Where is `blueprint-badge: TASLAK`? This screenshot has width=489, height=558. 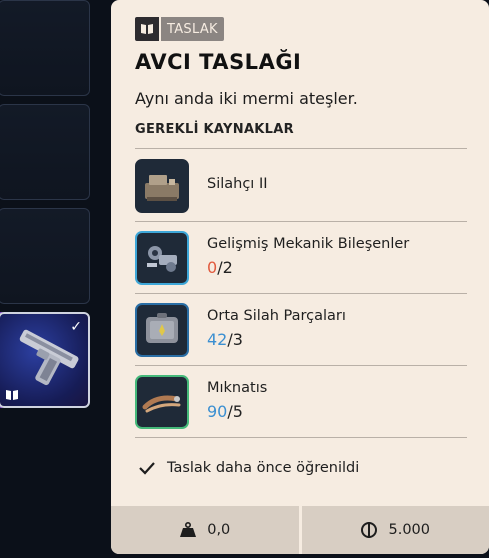 blueprint-badge: TASLAK is located at coordinates (179, 29).